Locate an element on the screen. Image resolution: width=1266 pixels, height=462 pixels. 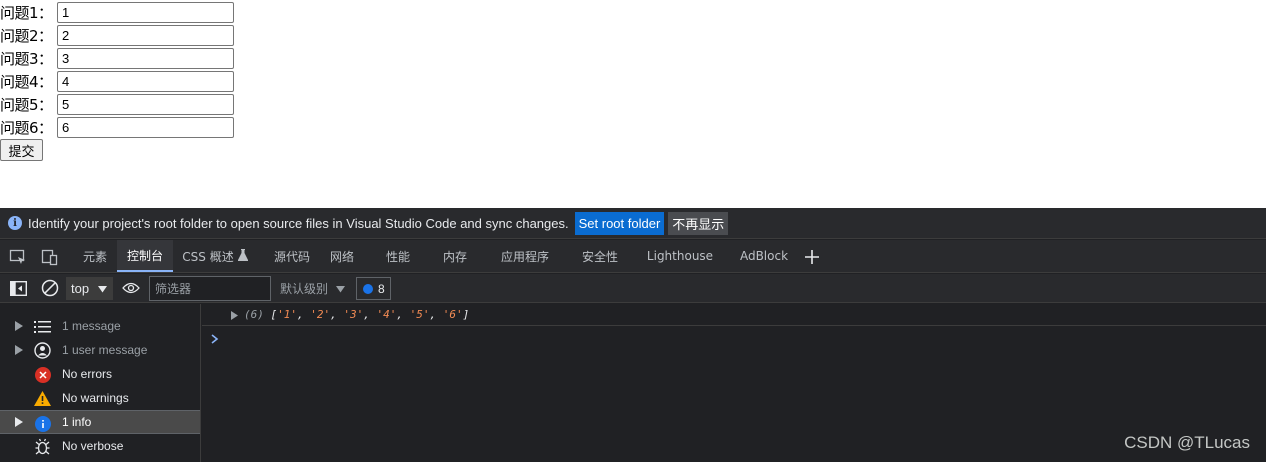
sidebar-item-label: No warnings is located at coordinates (95, 398).